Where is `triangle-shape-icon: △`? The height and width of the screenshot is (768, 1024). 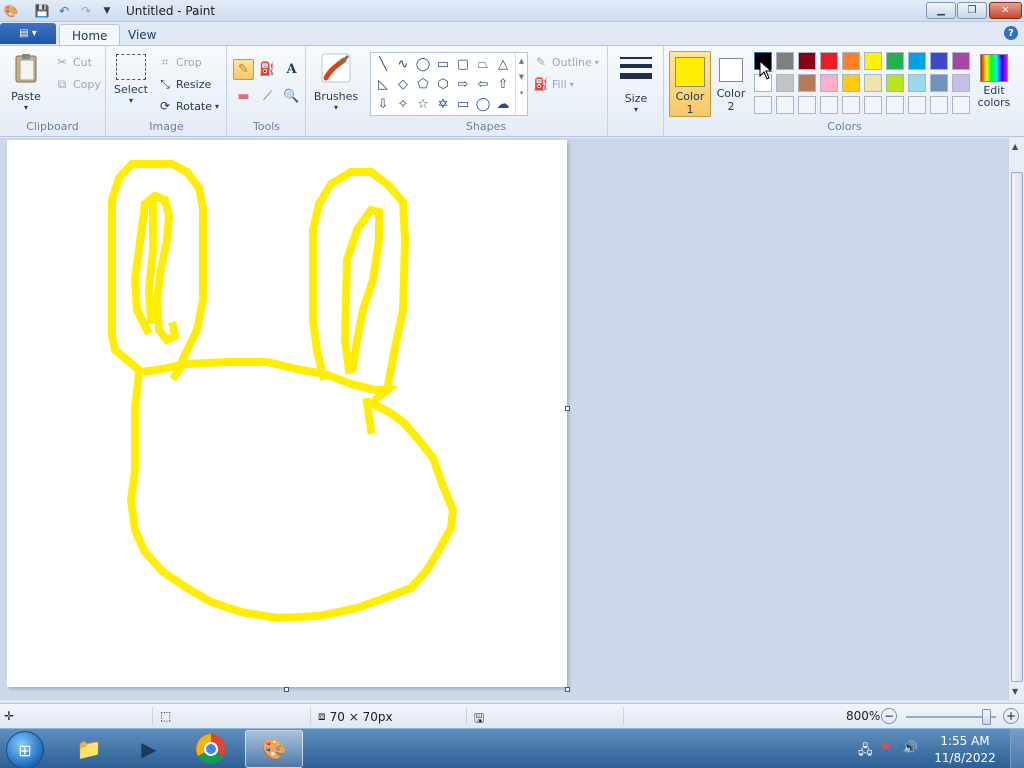
triangle-shape-icon: △ is located at coordinates (503, 64).